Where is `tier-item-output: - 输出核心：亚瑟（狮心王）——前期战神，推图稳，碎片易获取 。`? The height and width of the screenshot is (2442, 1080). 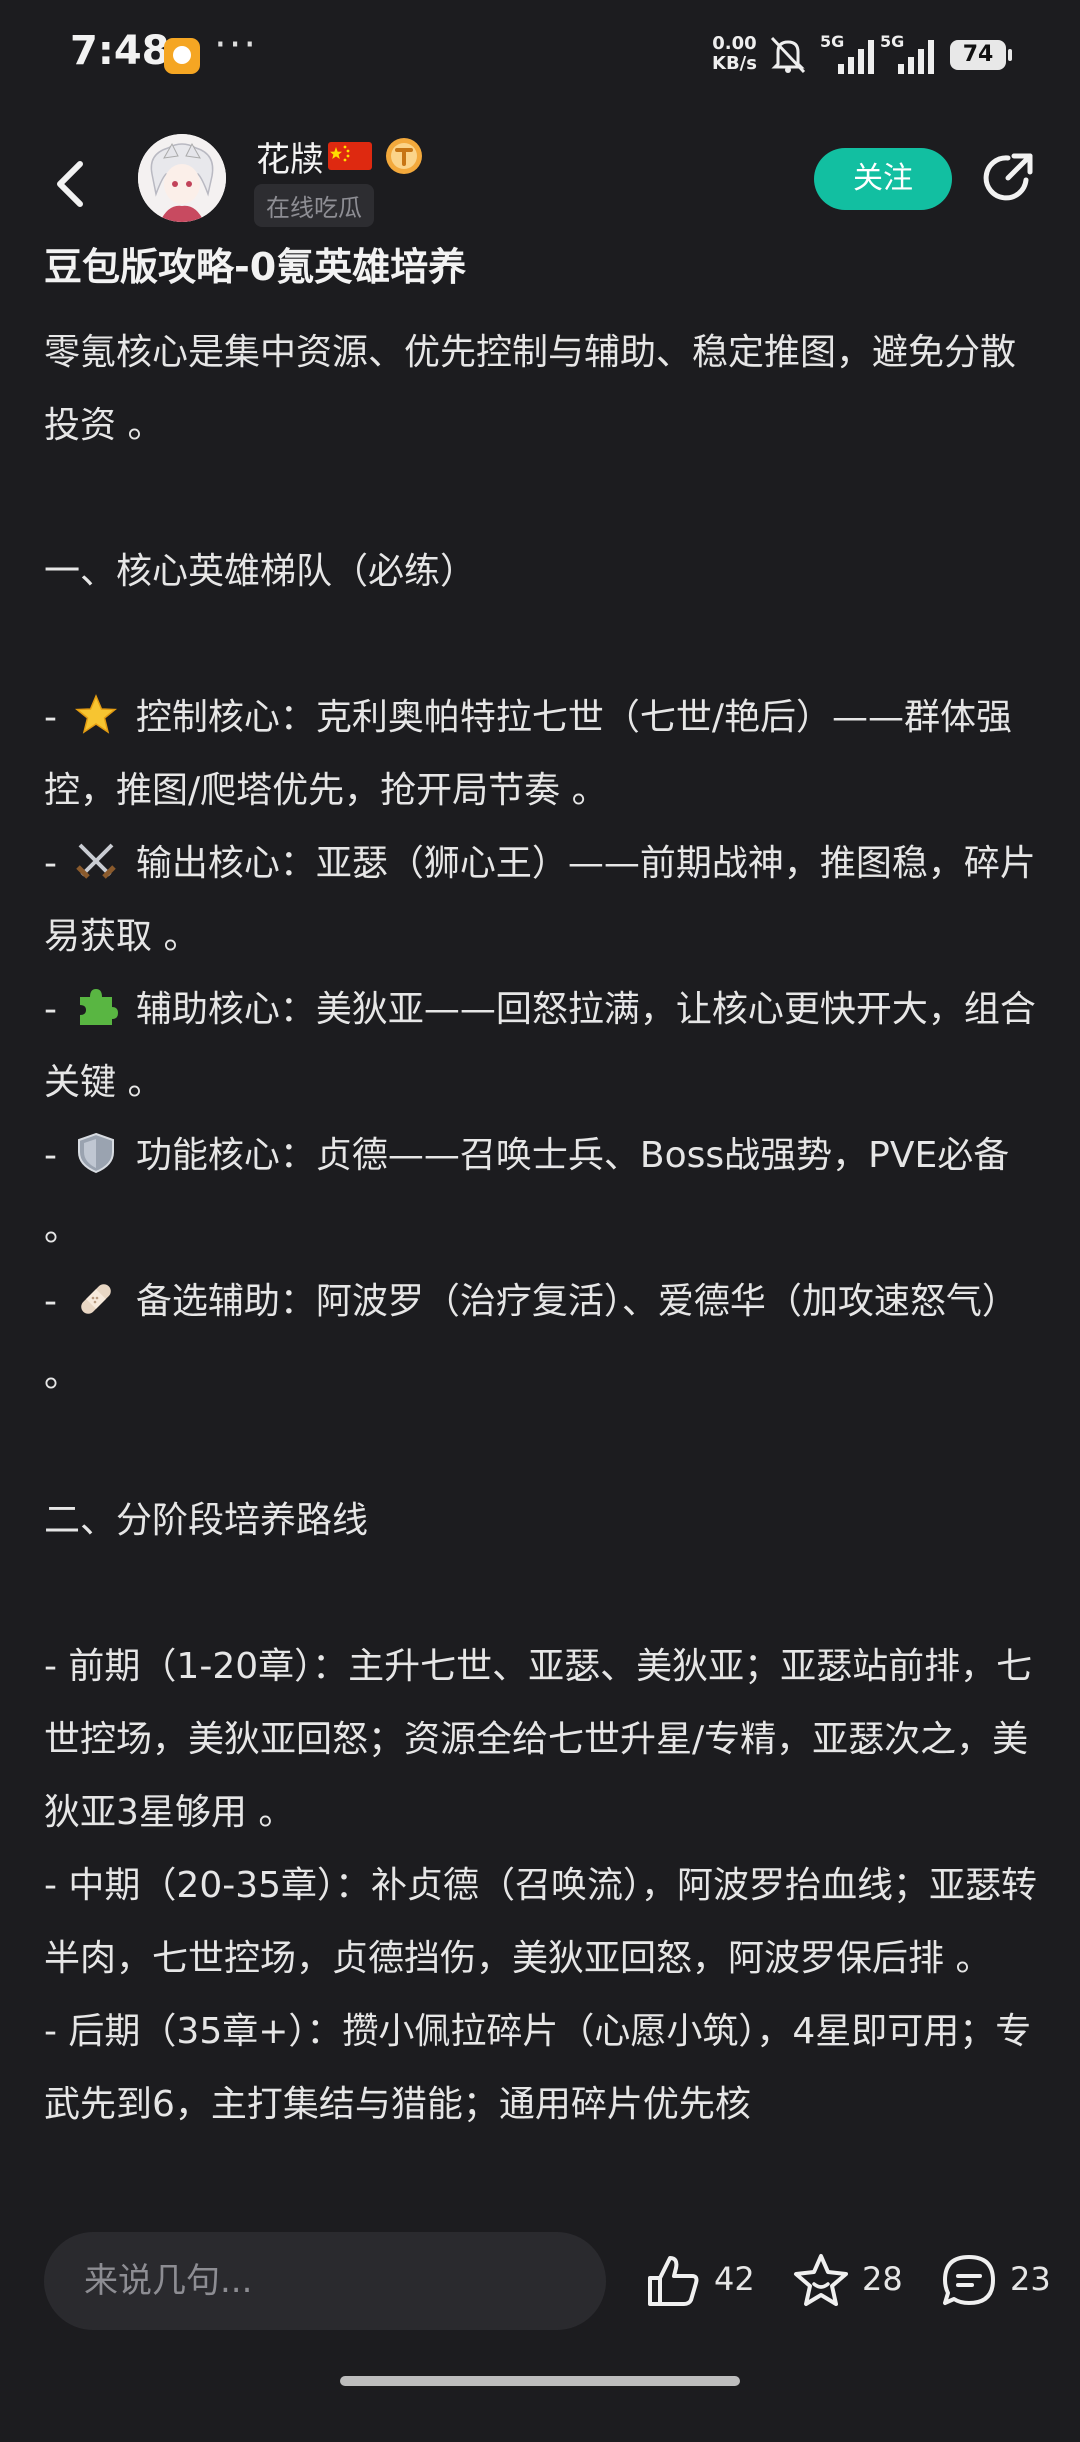
tier-item-output: - 输出核心：亚瑟（狮心王）——前期战神，推图稳，碎片易获取 。 is located at coordinates (544, 900).